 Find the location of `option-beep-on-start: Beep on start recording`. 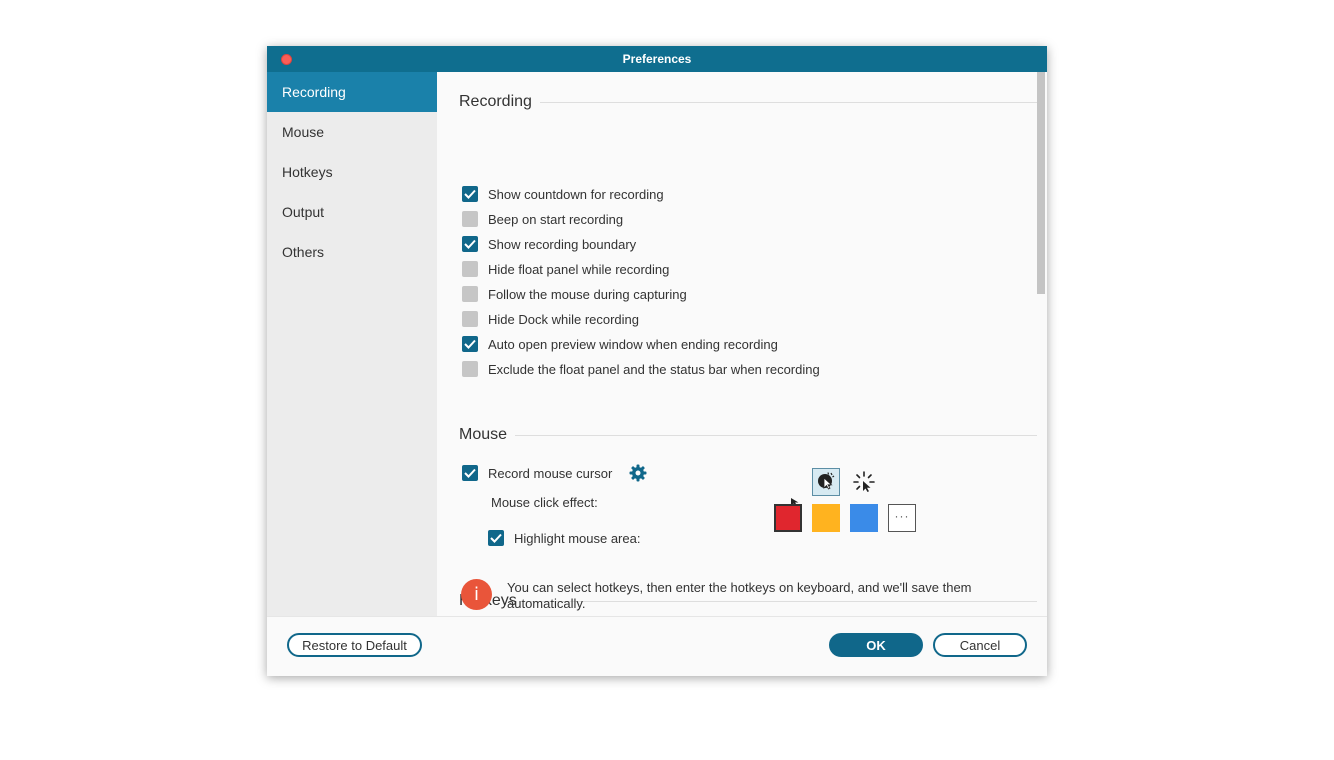

option-beep-on-start: Beep on start recording is located at coordinates (542, 219).